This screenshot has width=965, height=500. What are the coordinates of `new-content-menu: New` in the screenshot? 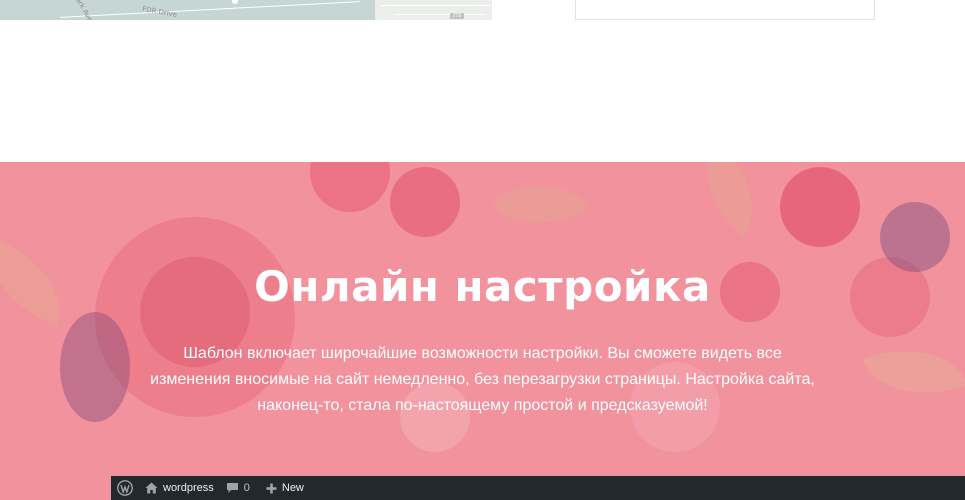 It's located at (285, 488).